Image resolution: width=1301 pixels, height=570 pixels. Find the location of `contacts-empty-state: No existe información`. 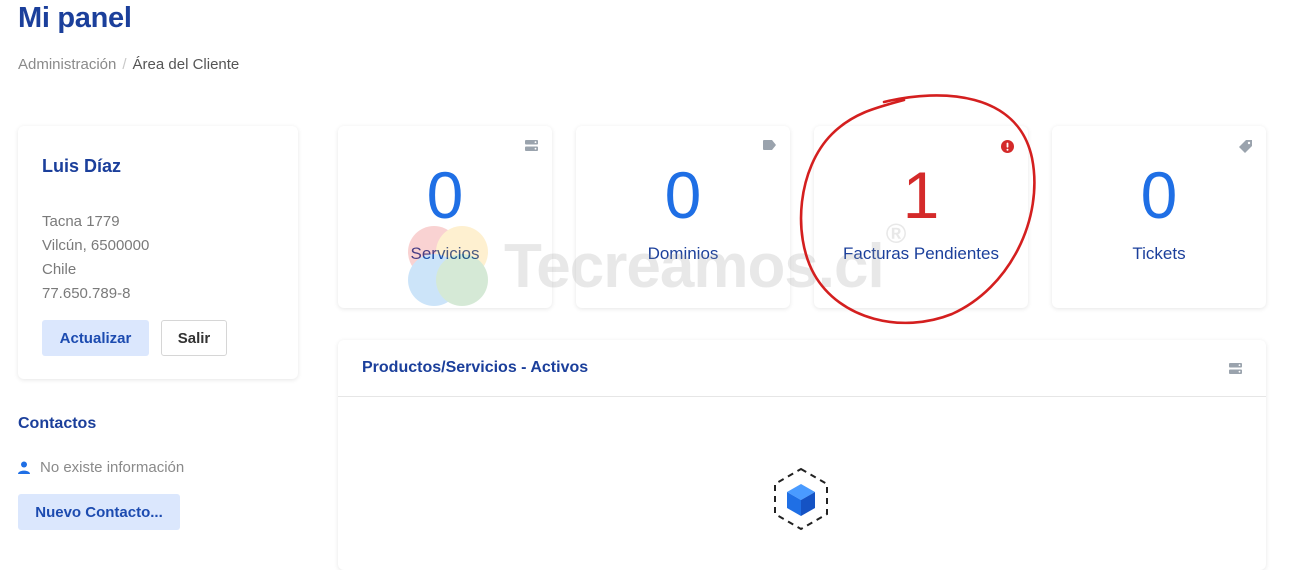

contacts-empty-state: No existe información is located at coordinates (101, 467).